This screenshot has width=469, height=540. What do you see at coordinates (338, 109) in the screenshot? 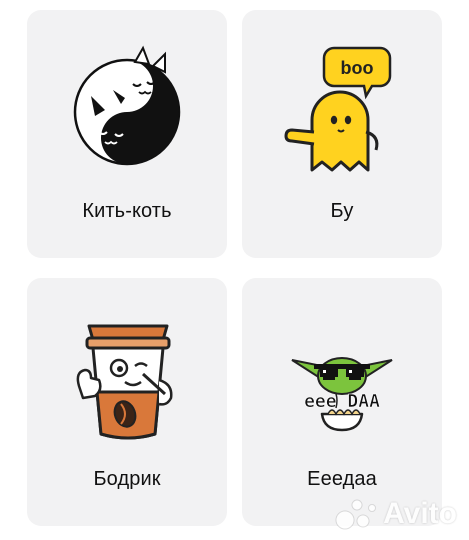
I see `boo-ghost-icon: boo` at bounding box center [338, 109].